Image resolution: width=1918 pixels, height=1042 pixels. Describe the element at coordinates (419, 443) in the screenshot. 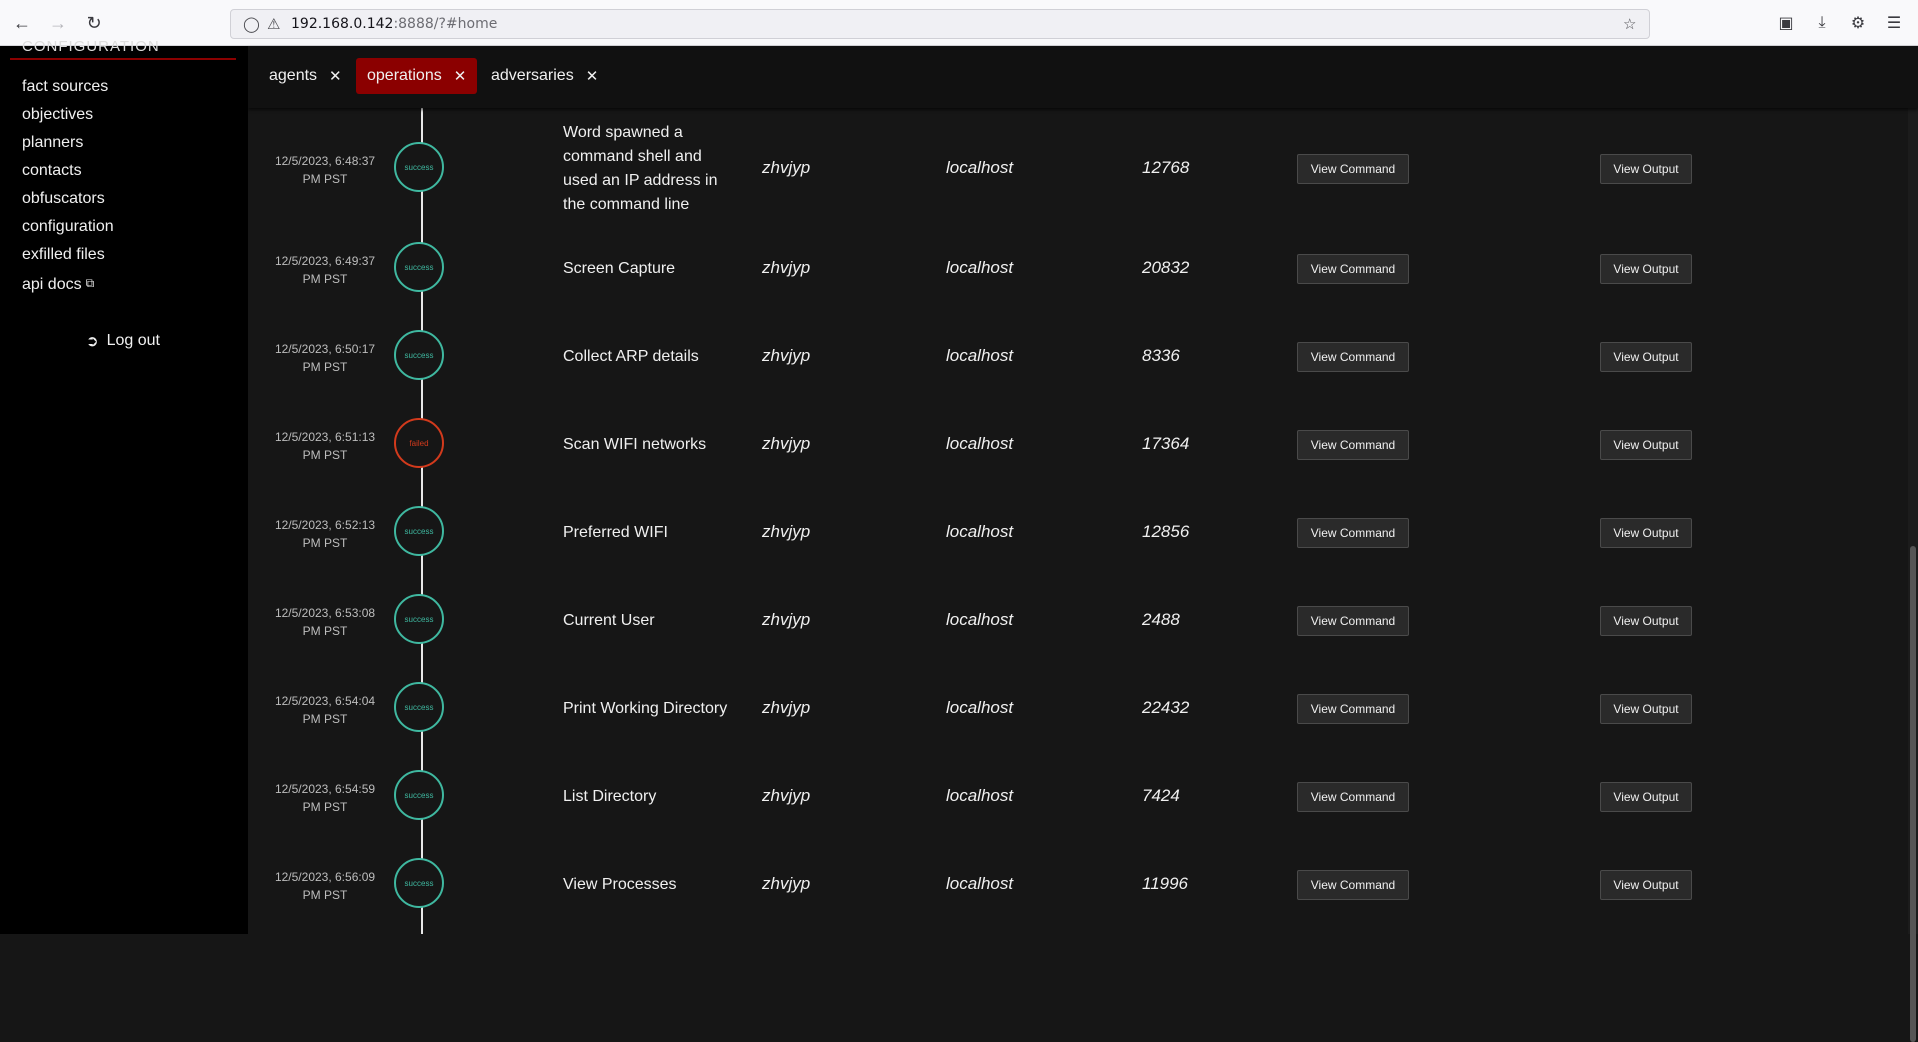

I see `status-failed-circle: failed` at that location.